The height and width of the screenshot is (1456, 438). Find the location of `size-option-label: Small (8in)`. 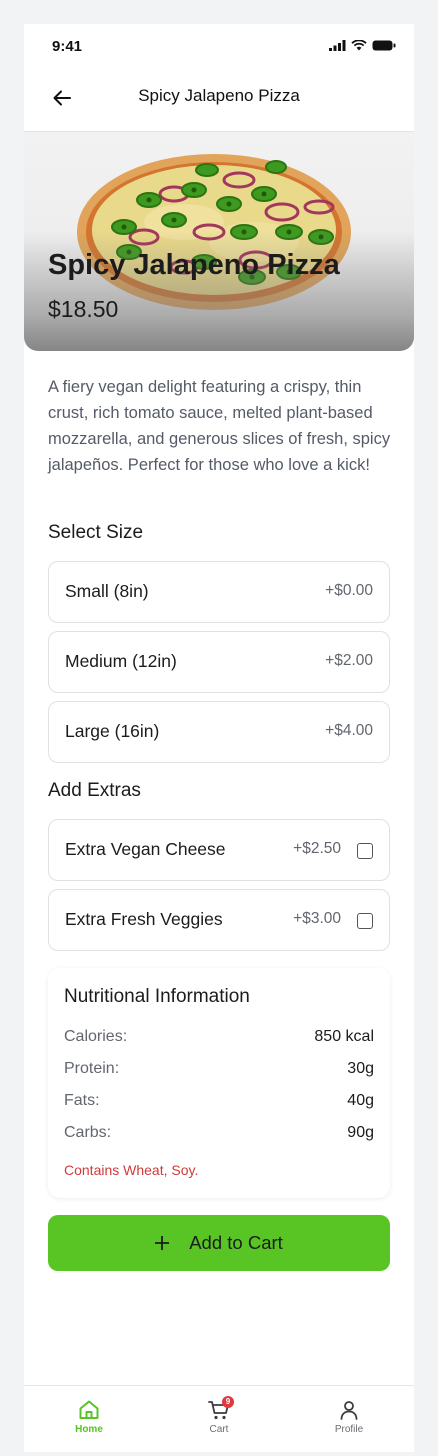

size-option-label: Small (8in) is located at coordinates (107, 591).